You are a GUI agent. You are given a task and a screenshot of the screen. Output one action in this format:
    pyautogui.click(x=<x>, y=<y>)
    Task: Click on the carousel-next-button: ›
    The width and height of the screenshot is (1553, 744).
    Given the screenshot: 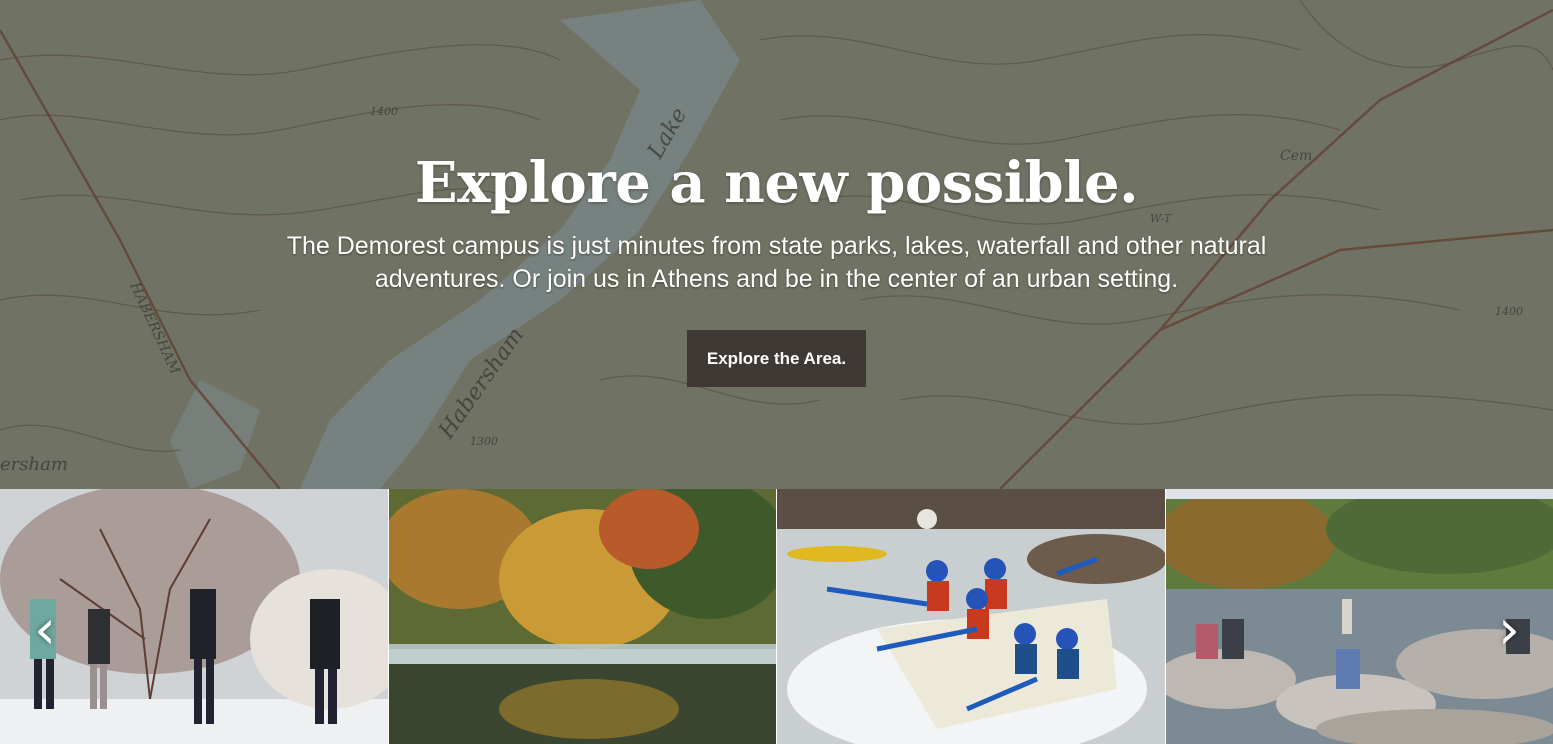 What is the action you would take?
    pyautogui.click(x=1509, y=630)
    